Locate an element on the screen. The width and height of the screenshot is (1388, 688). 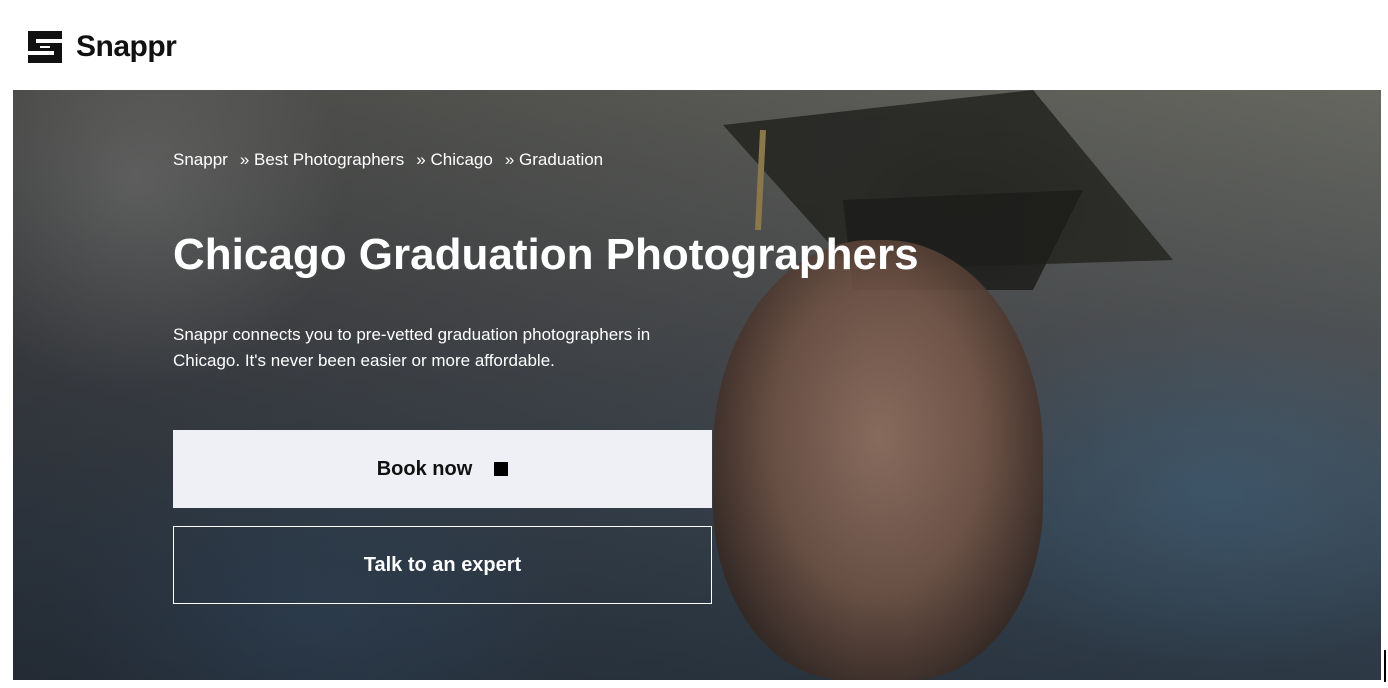
breadcrumb-chicago: » Chicago is located at coordinates (454, 160).